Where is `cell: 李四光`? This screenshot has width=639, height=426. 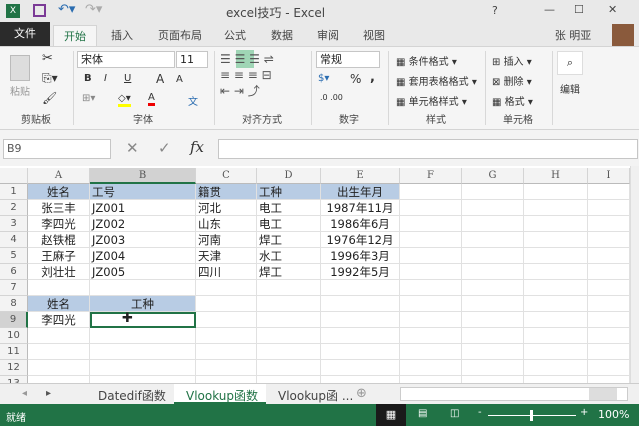
cell: 李四光 is located at coordinates (59, 320).